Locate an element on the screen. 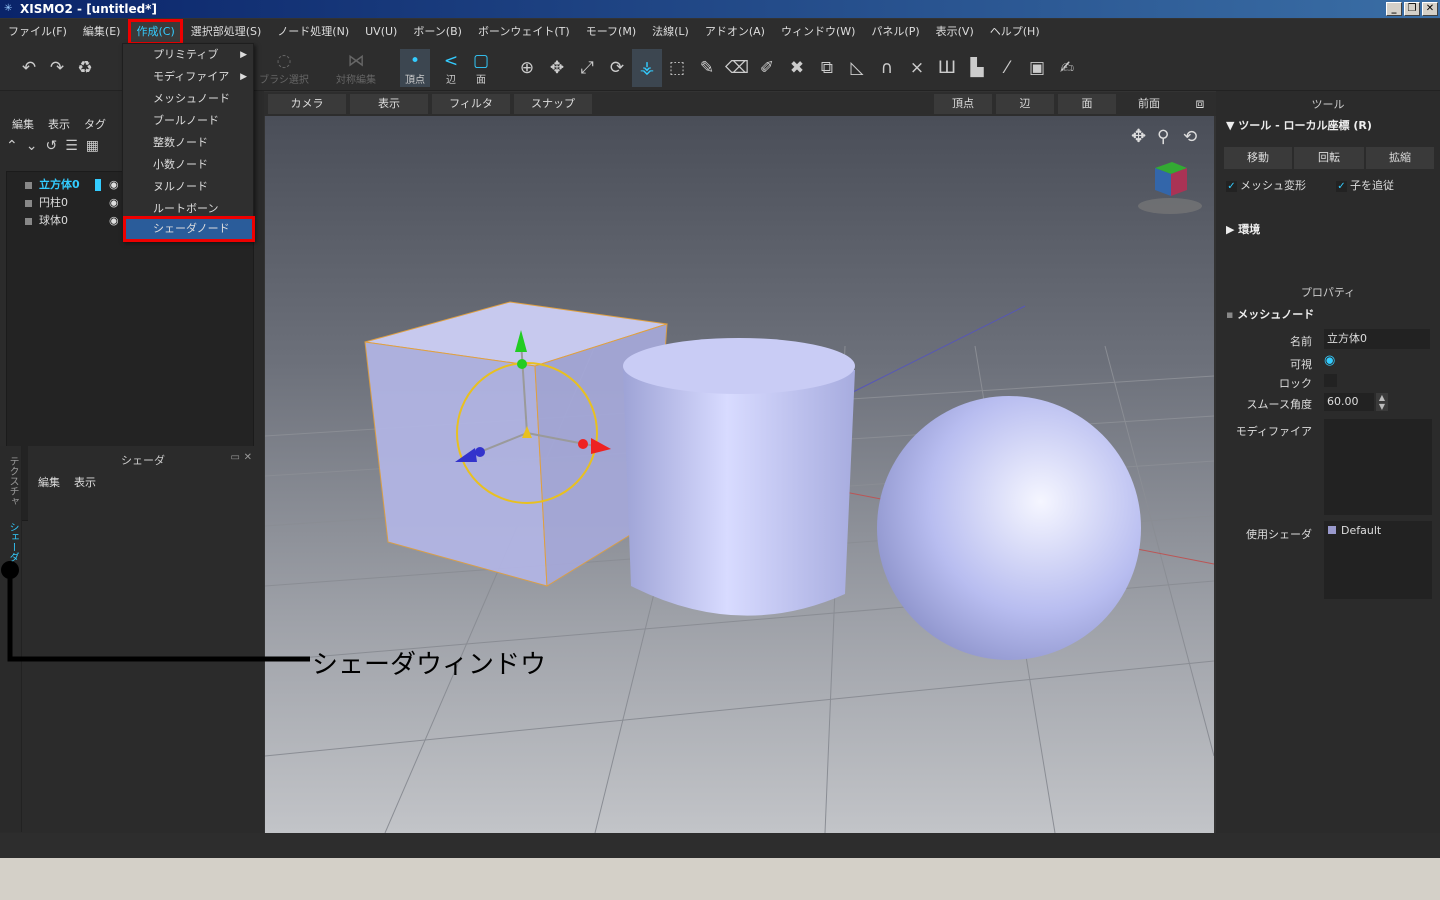 This screenshot has height=900, width=1440. move-tool-button: ✥ is located at coordinates (557, 68).